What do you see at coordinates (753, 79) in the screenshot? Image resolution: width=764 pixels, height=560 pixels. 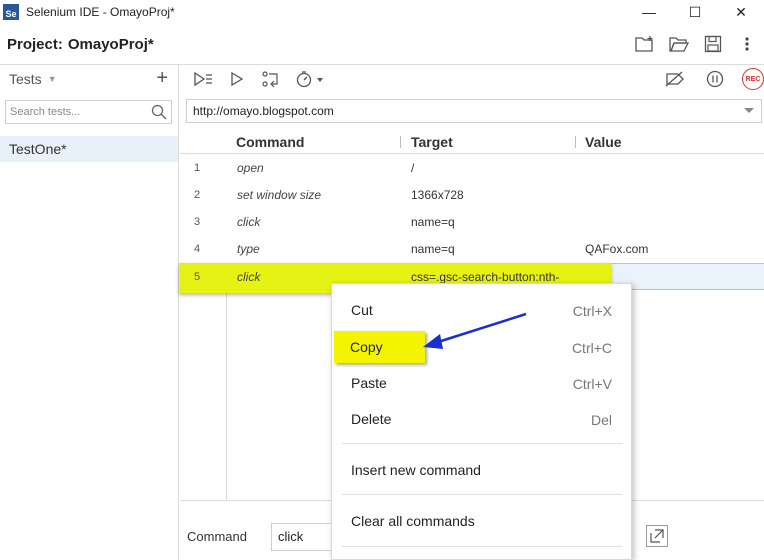 I see `record-button: REC` at bounding box center [753, 79].